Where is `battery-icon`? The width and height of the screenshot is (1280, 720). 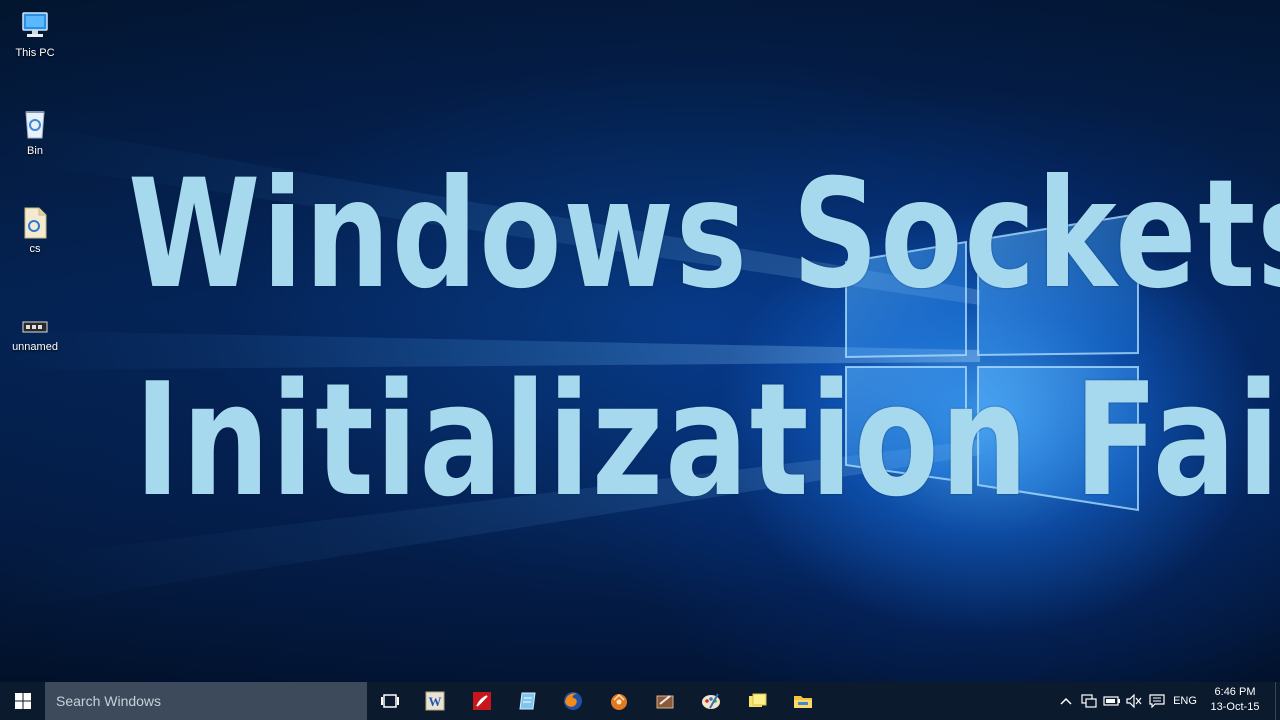
battery-icon is located at coordinates (1111, 701).